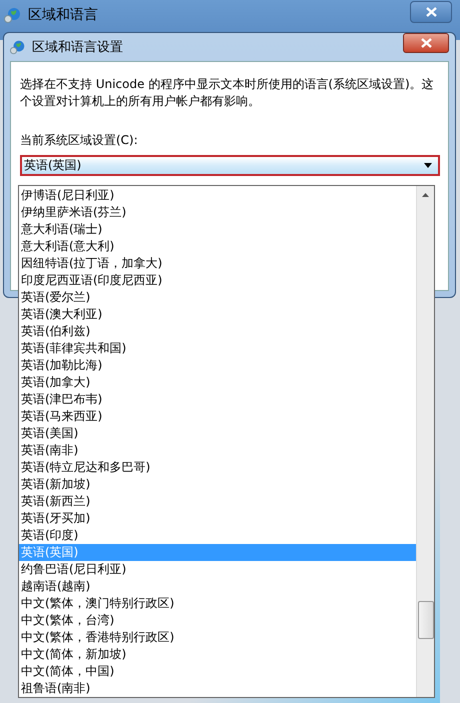 The width and height of the screenshot is (460, 703). Describe the element at coordinates (217, 484) in the screenshot. I see `dropdown-item: 英语(新加坡)` at that location.